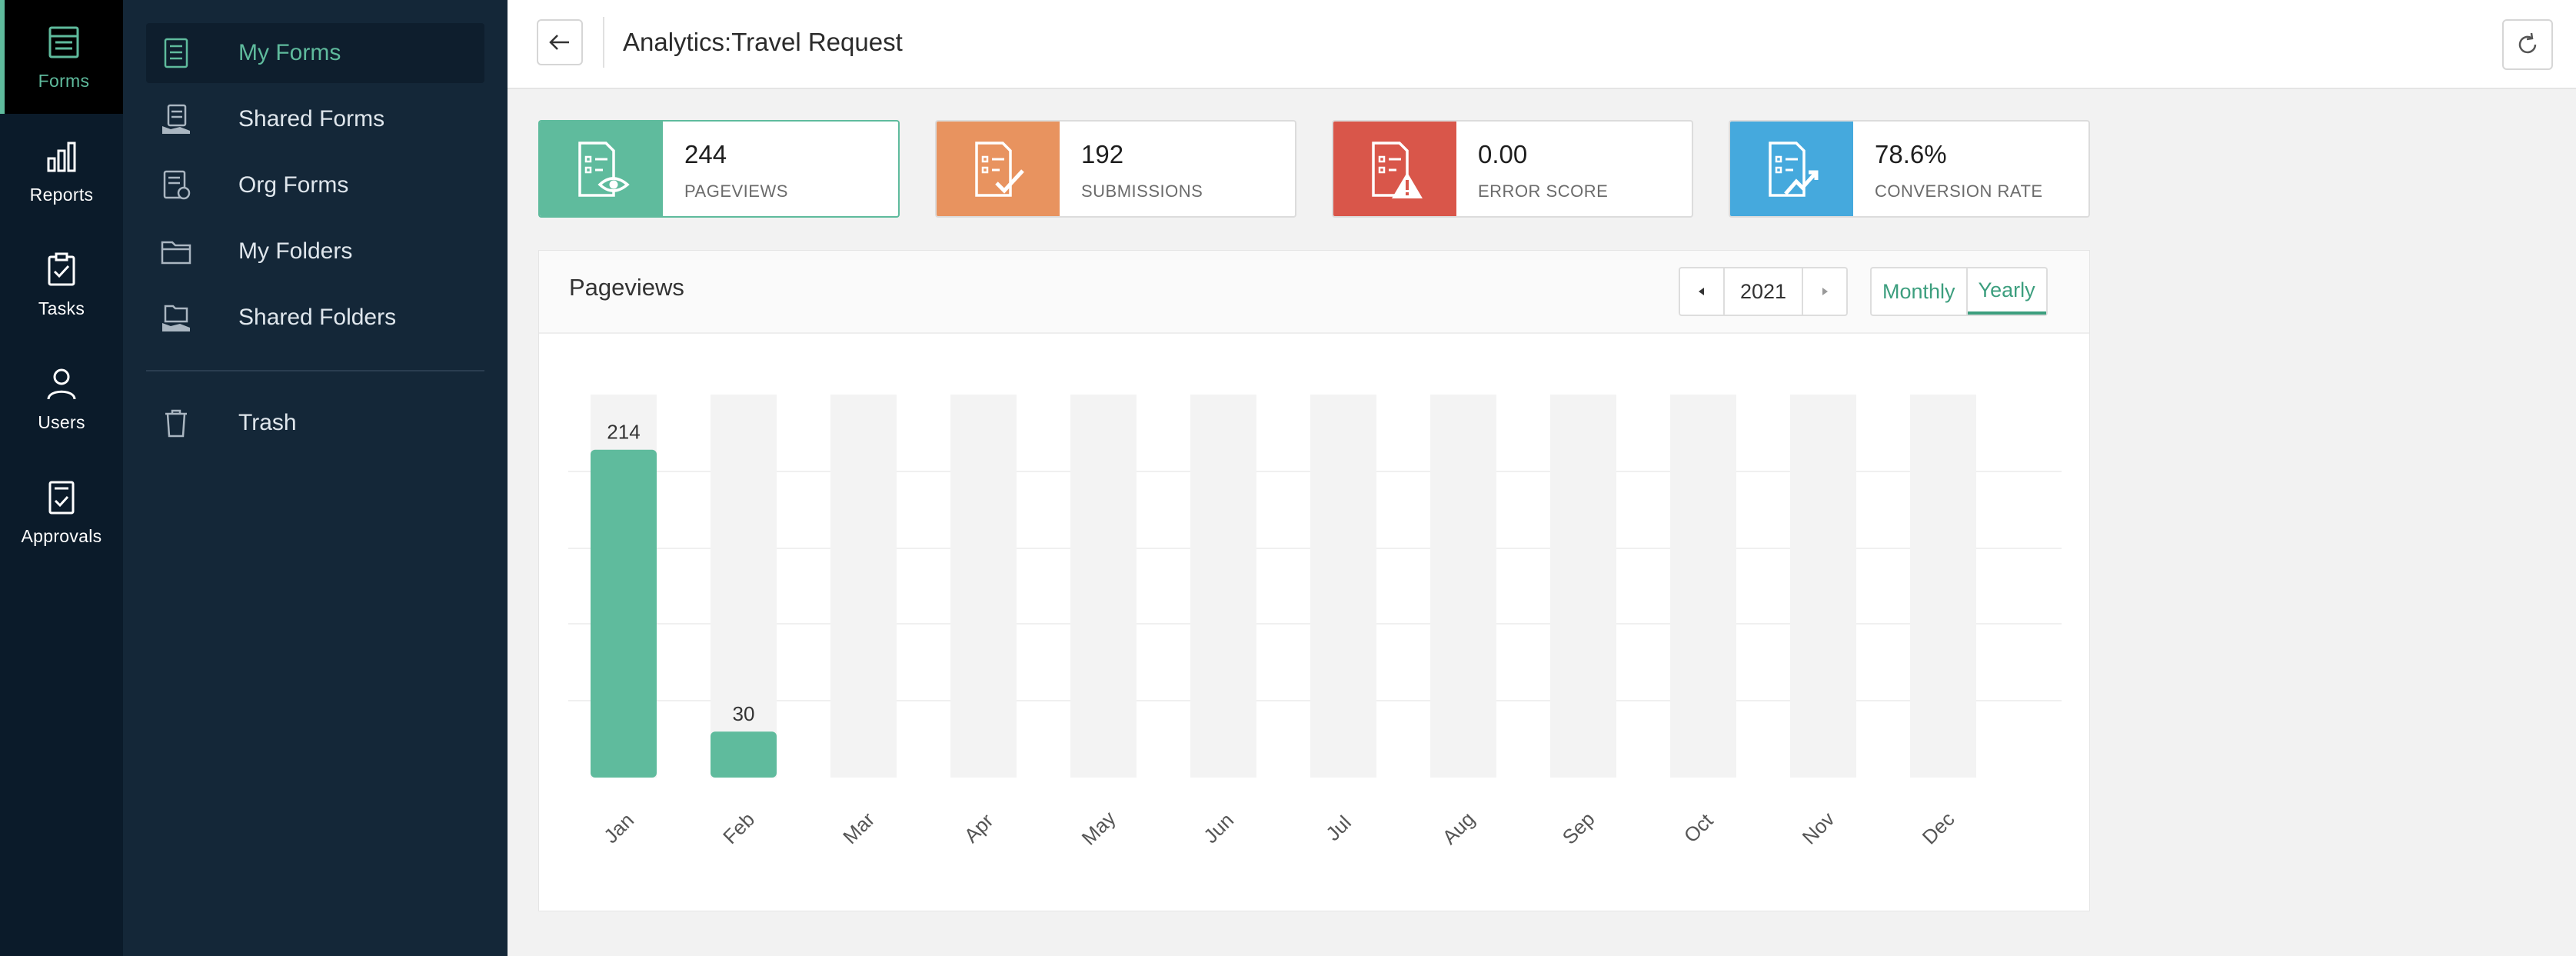  I want to click on rail-item-reports: Reports, so click(61, 171).